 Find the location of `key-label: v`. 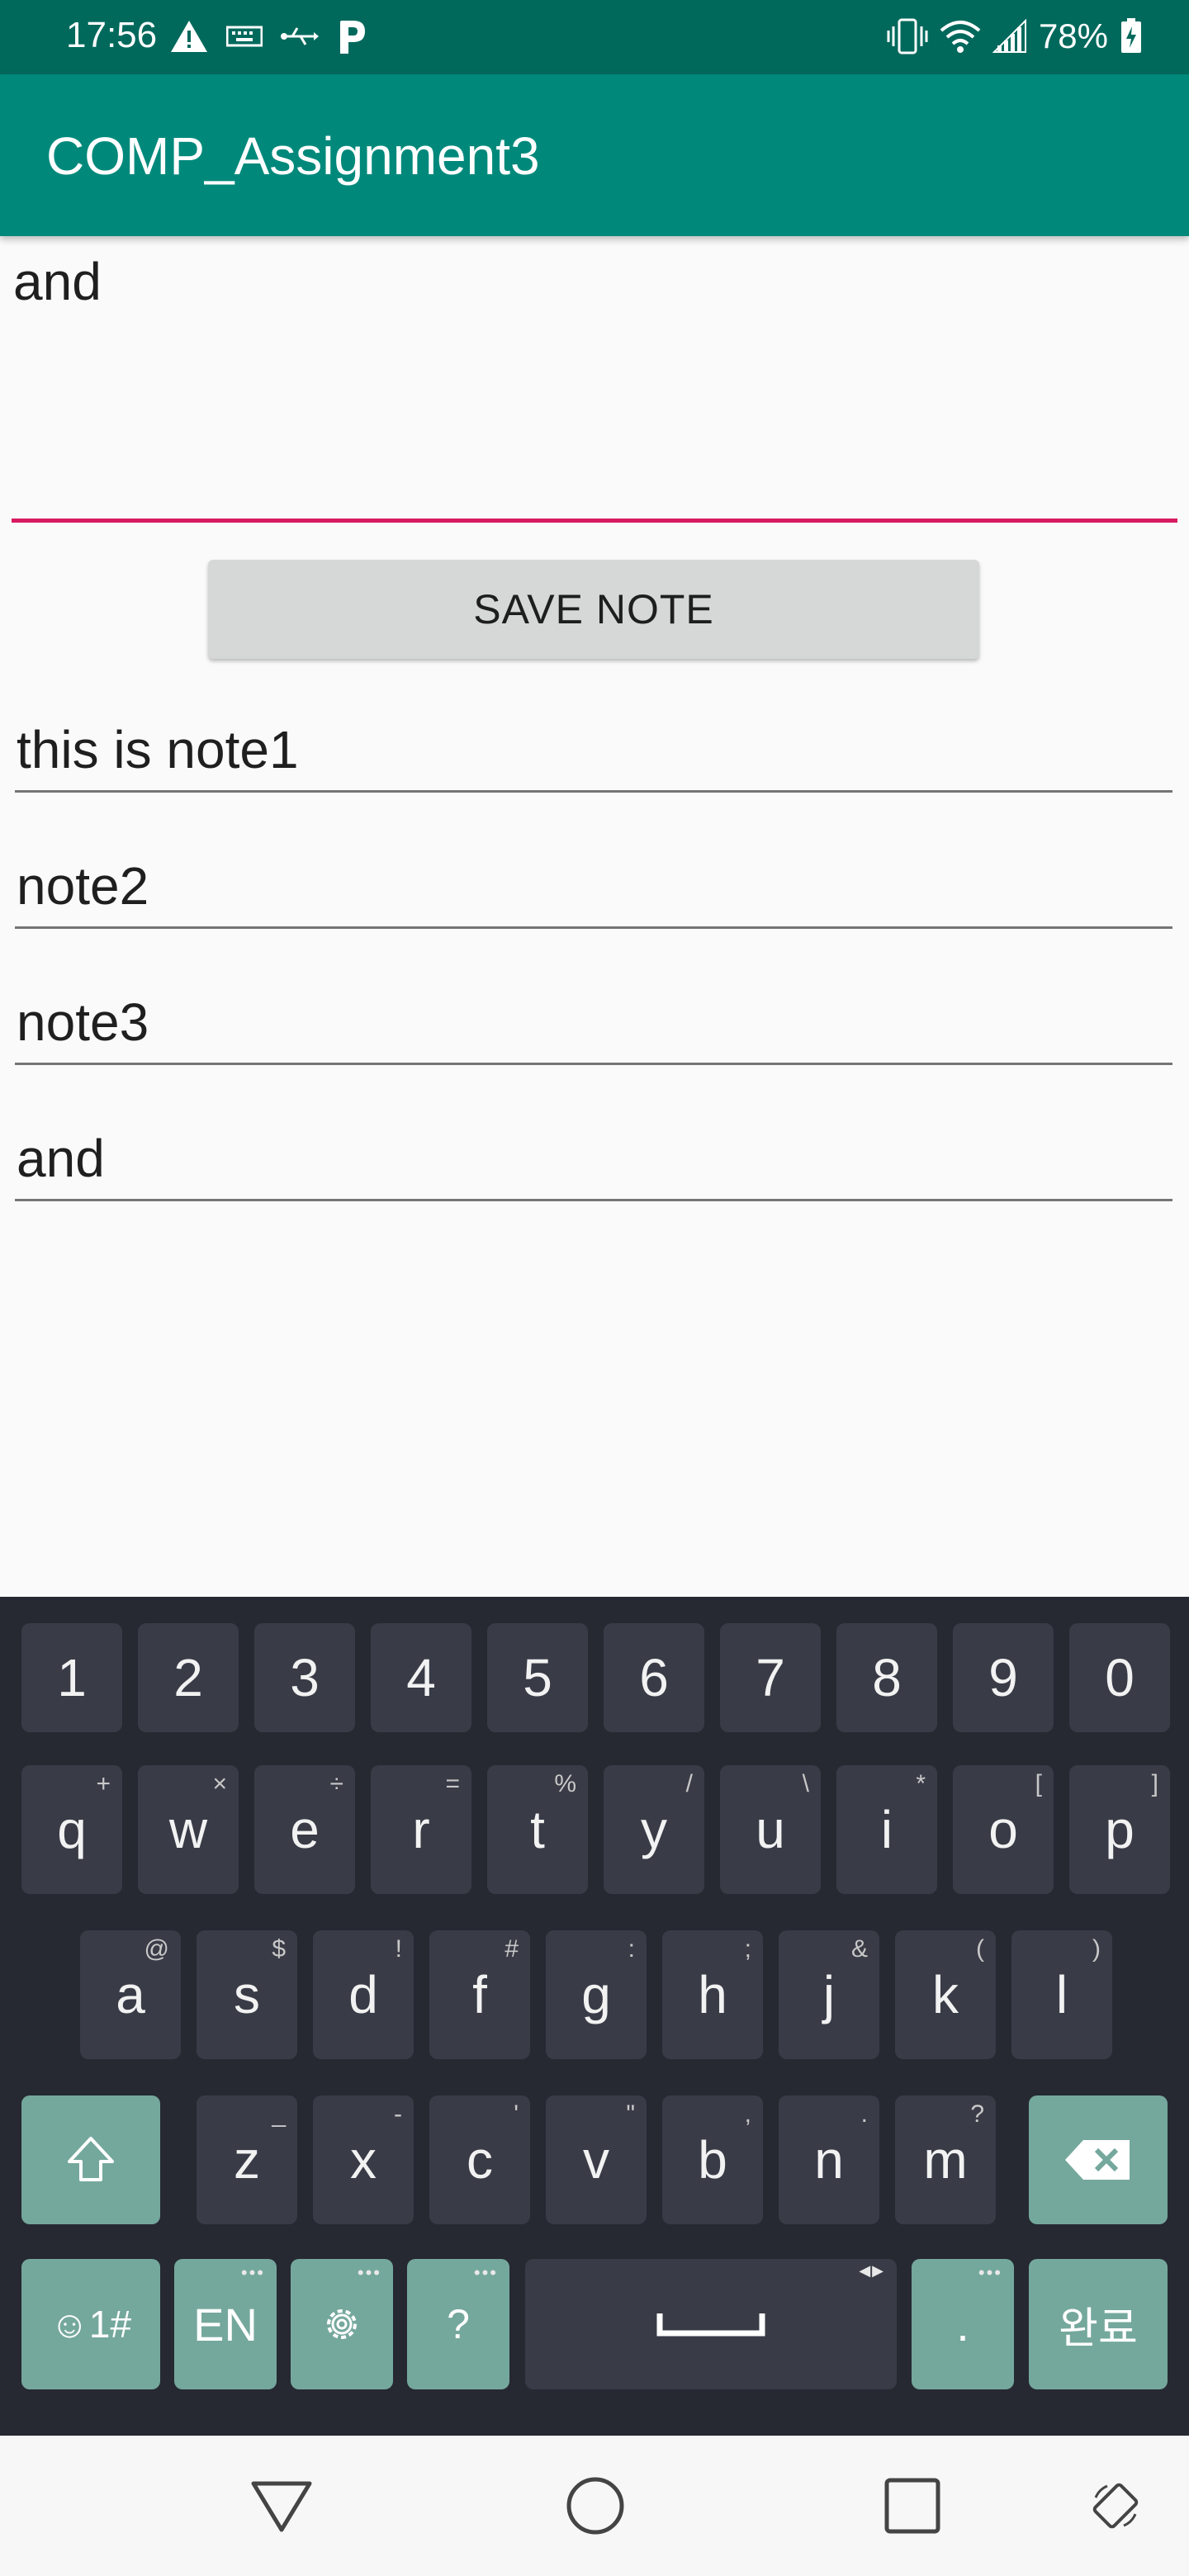

key-label: v is located at coordinates (596, 2160).